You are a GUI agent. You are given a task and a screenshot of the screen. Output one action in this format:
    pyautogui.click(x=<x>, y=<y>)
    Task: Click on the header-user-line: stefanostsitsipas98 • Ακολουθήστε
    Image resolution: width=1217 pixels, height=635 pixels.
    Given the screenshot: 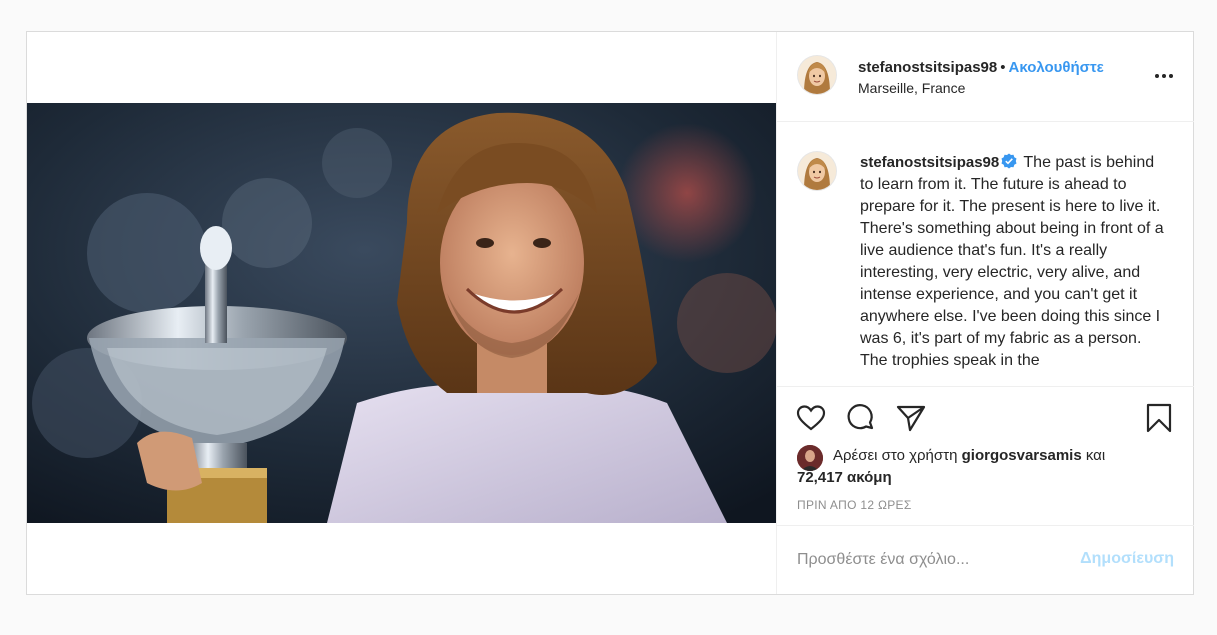 What is the action you would take?
    pyautogui.click(x=981, y=67)
    